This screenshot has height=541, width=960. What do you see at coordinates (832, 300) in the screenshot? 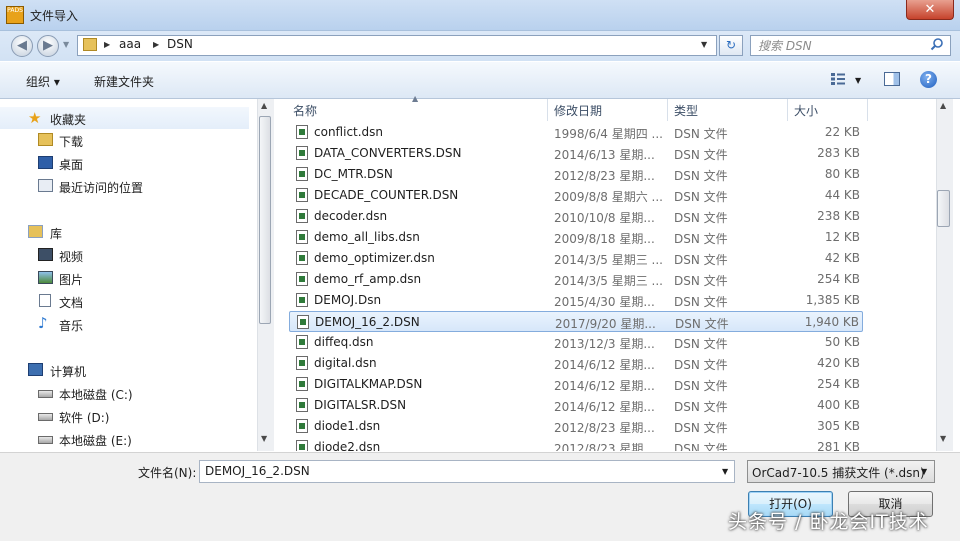
I see `file-size: 1,385 KB` at bounding box center [832, 300].